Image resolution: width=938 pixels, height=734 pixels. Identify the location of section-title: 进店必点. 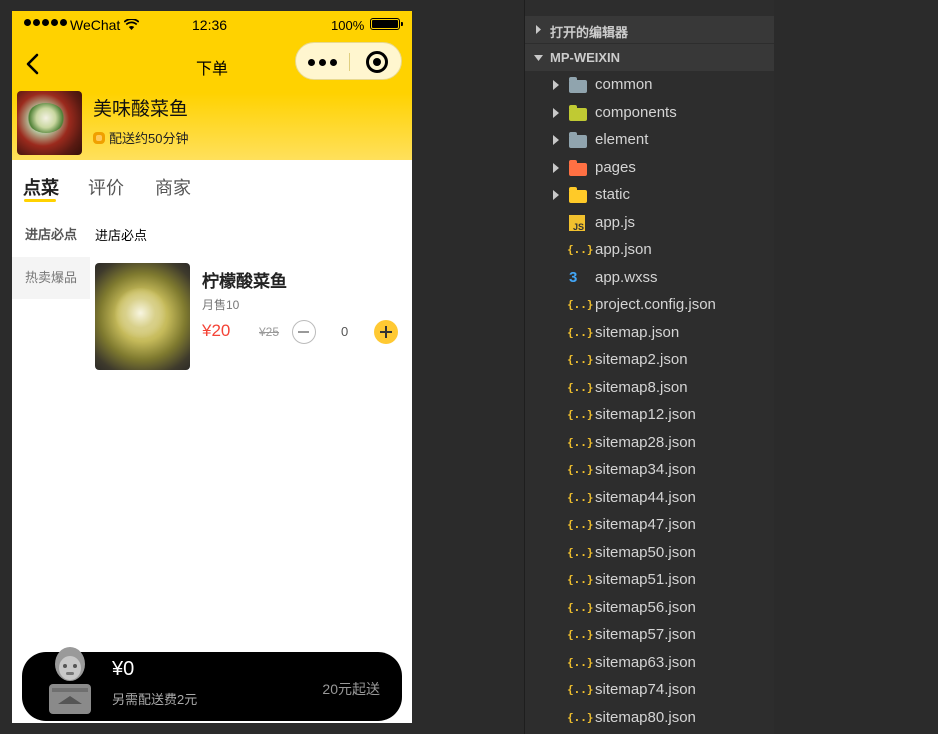
(121, 235).